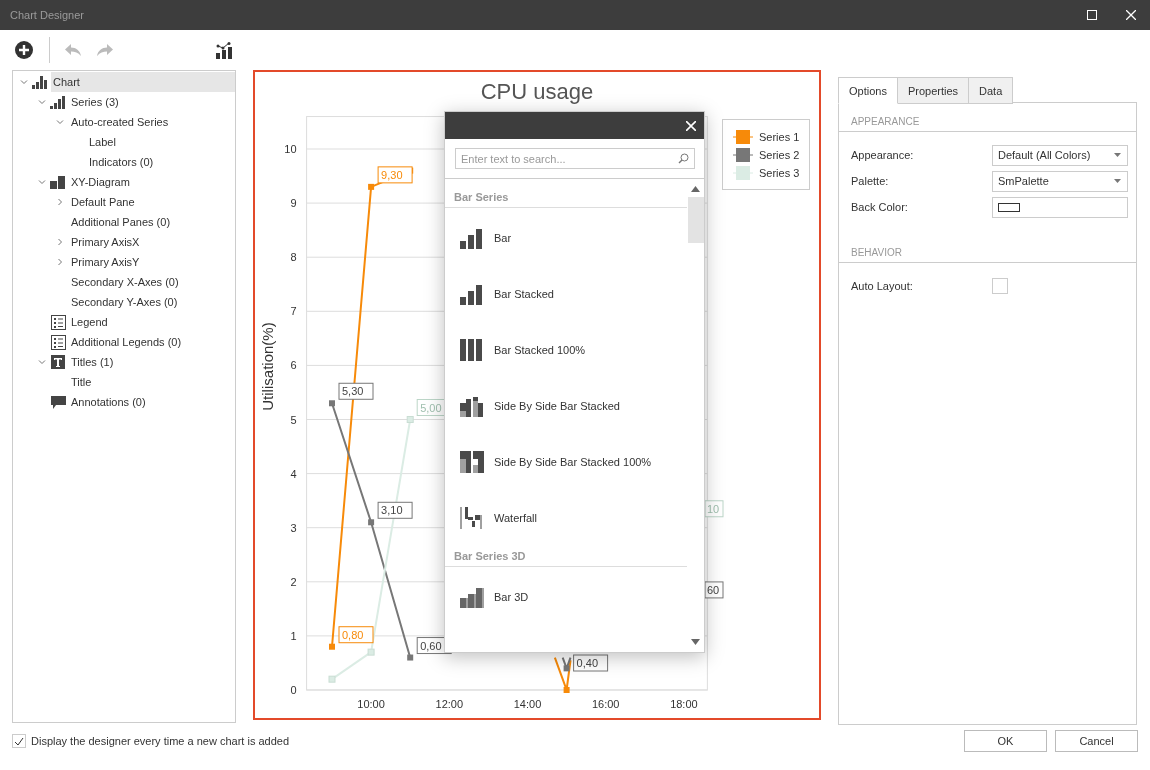  What do you see at coordinates (431, 645) in the screenshot?
I see `annotation: 0,60` at bounding box center [431, 645].